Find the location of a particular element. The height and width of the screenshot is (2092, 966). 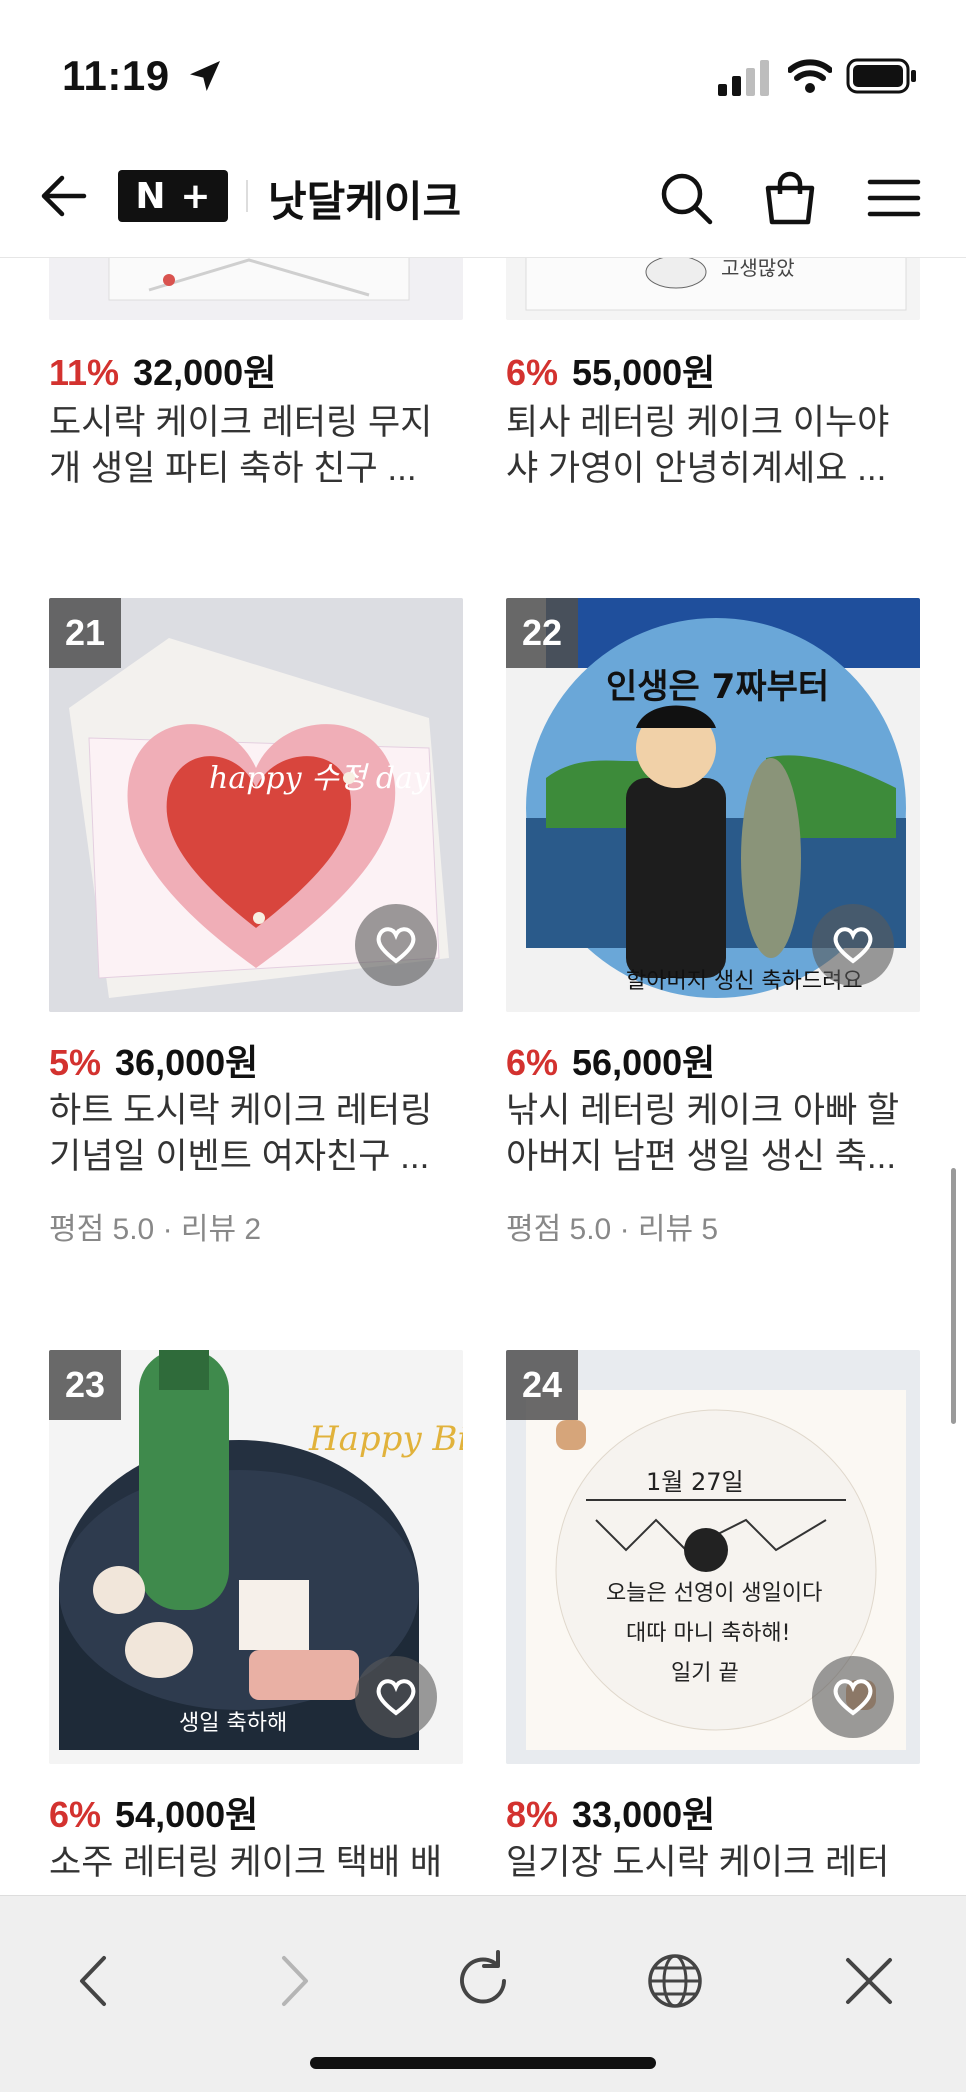

sale-price: 56,000원 is located at coordinates (644, 1062).